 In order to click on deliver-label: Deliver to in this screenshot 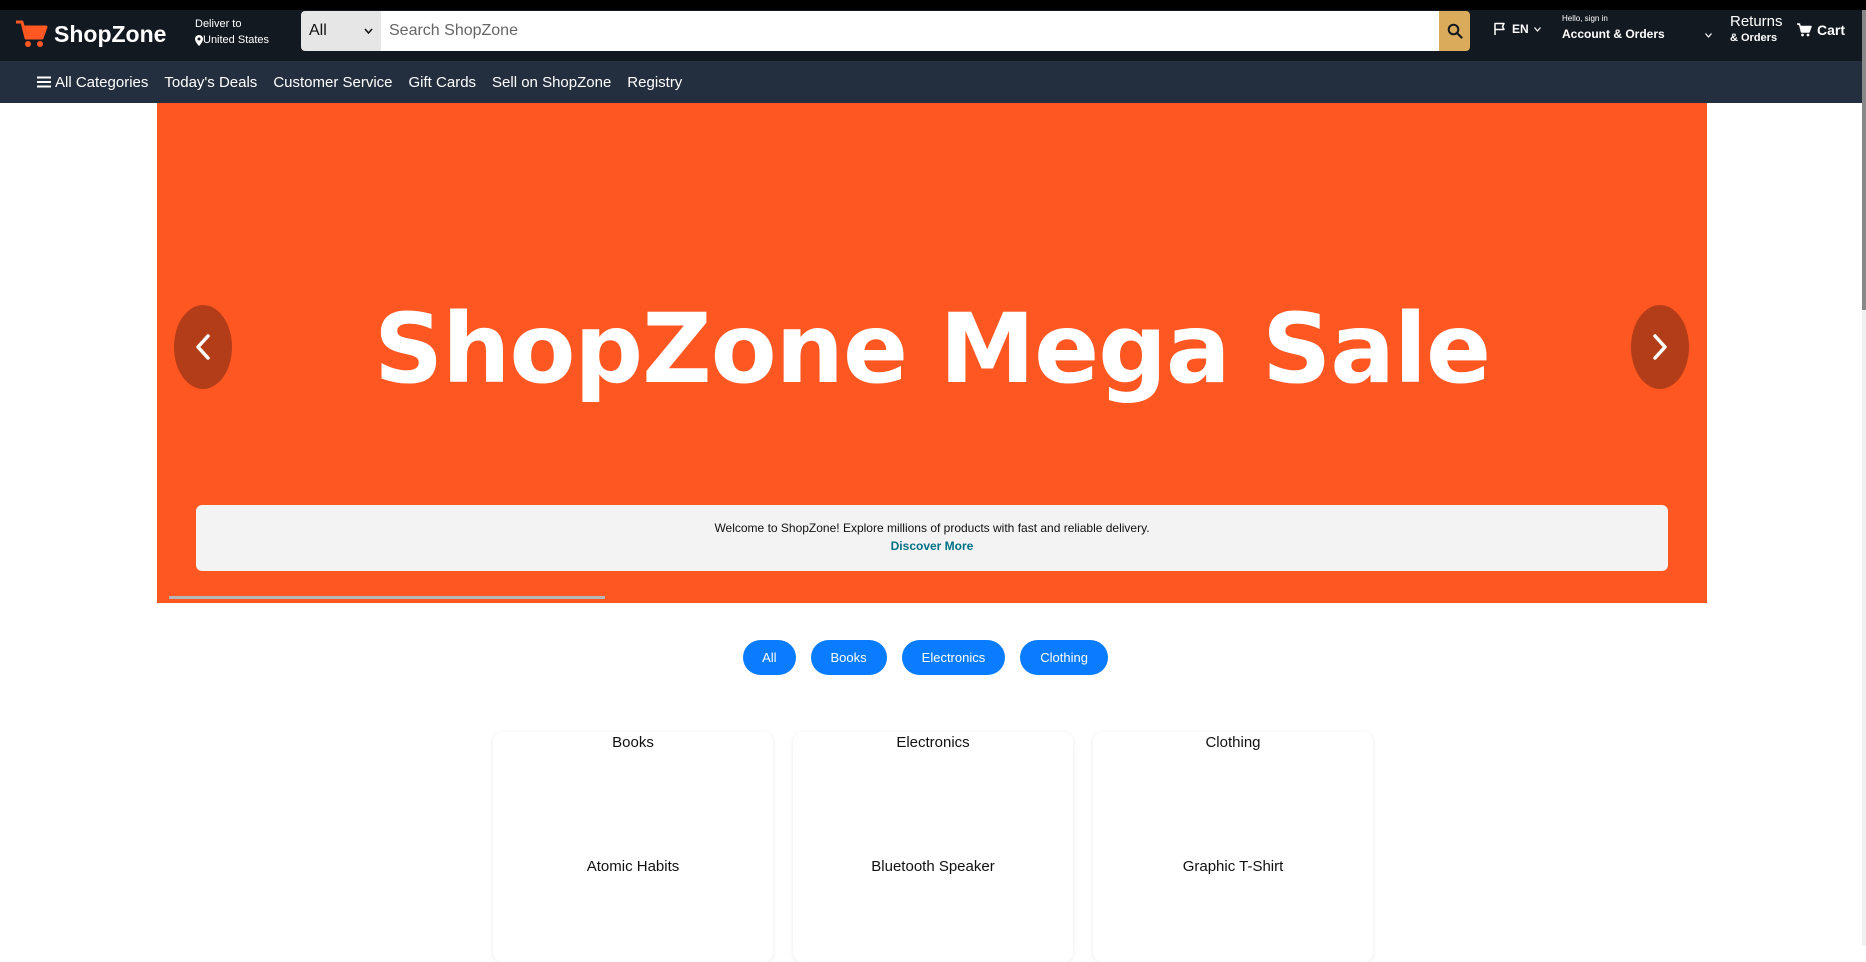, I will do `click(218, 24)`.